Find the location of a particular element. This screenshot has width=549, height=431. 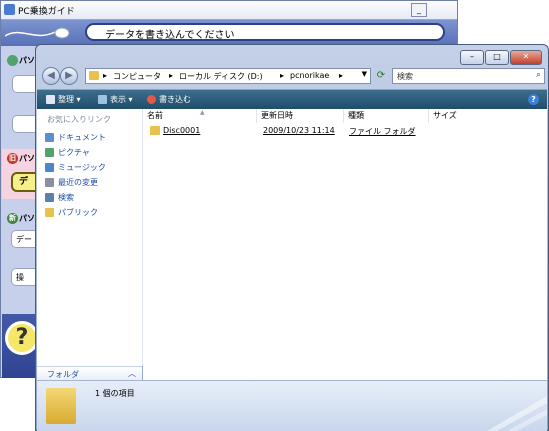

bg-banner: データを書き込んでください is located at coordinates (229, 33).